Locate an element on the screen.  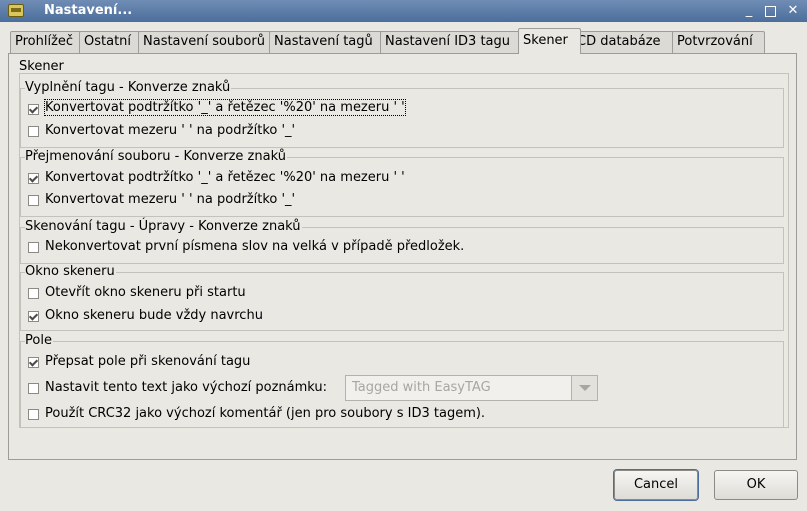
checkbox-rename-space is located at coordinates (33, 200).